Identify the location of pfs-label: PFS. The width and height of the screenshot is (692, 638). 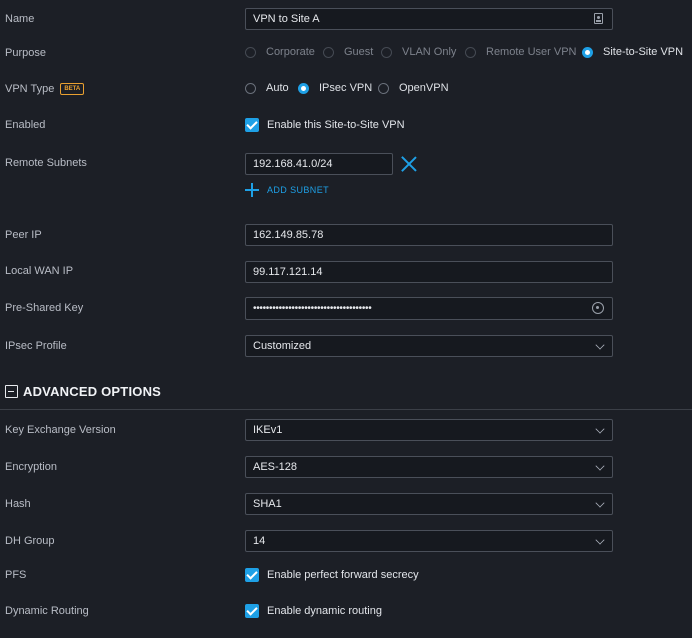
(16, 575).